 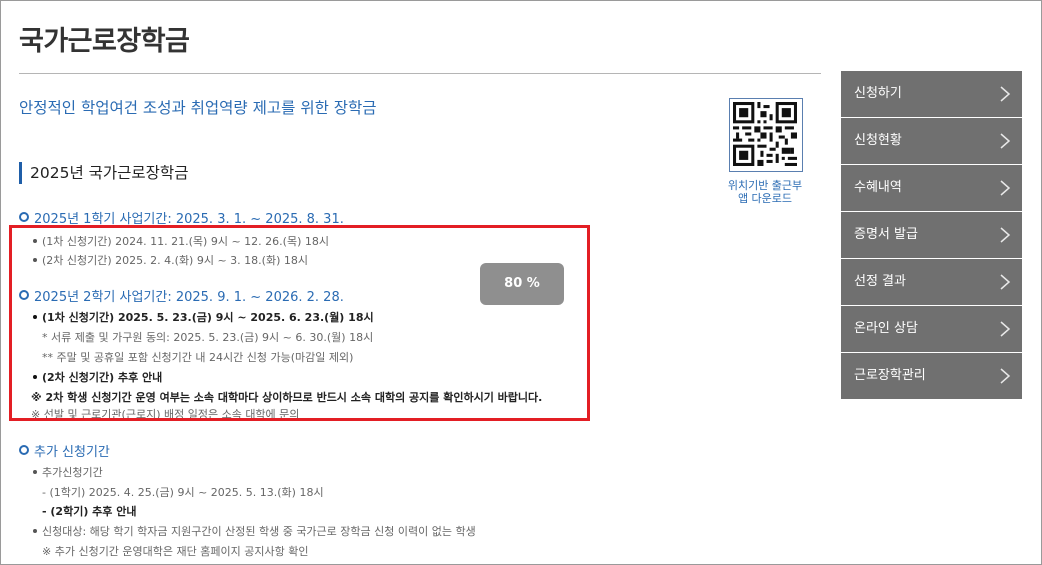 I want to click on additional-item1: 추가신청기간, so click(x=68, y=472).